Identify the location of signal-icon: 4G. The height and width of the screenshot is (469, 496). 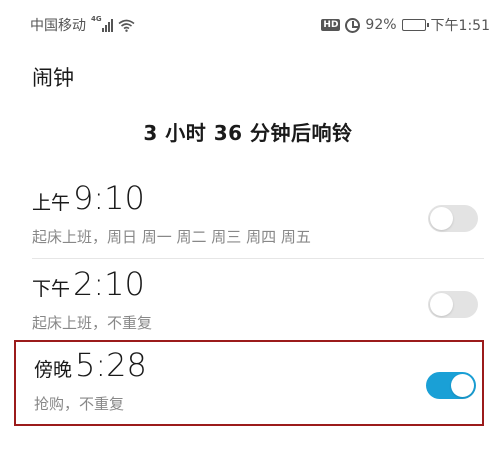
(102, 23).